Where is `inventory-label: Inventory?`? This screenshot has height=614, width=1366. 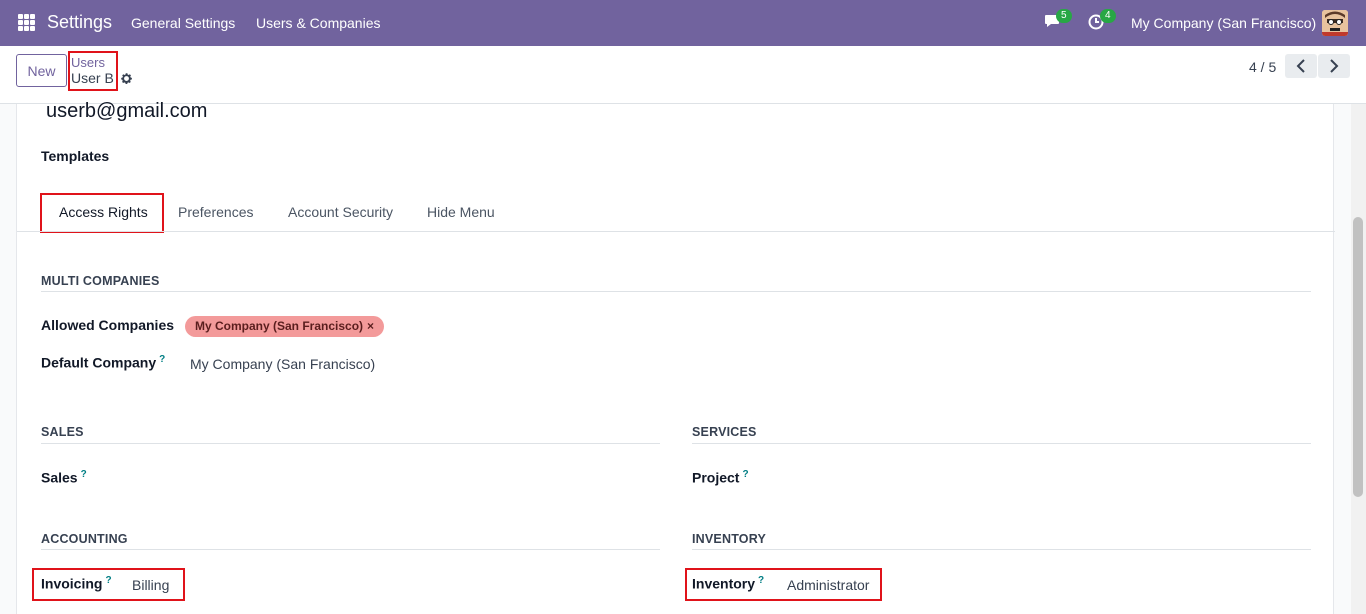
inventory-label: Inventory? is located at coordinates (728, 583).